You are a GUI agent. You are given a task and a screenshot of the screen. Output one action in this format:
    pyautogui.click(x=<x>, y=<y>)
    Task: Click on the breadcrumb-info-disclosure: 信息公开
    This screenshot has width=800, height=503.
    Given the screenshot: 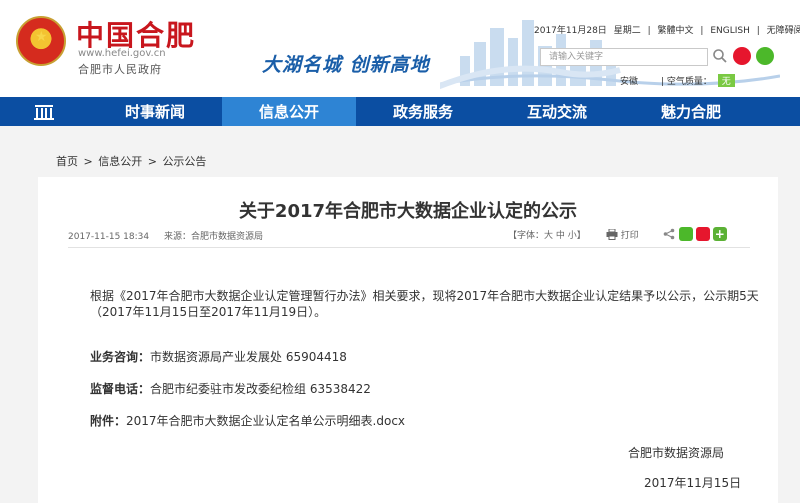 What is the action you would take?
    pyautogui.click(x=120, y=161)
    